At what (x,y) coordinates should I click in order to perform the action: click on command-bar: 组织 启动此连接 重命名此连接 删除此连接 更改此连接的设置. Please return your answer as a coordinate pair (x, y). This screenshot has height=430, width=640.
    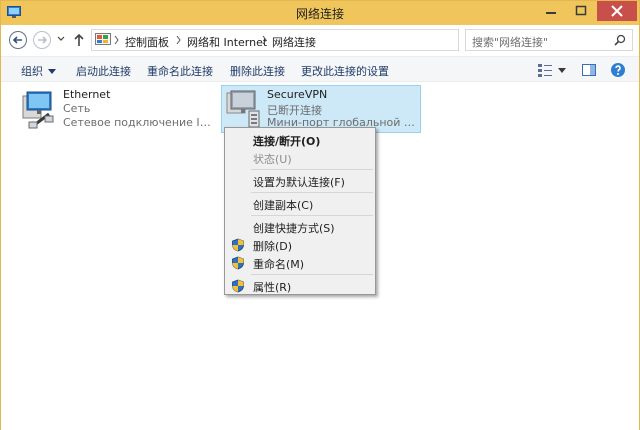
    Looking at the image, I should click on (320, 69).